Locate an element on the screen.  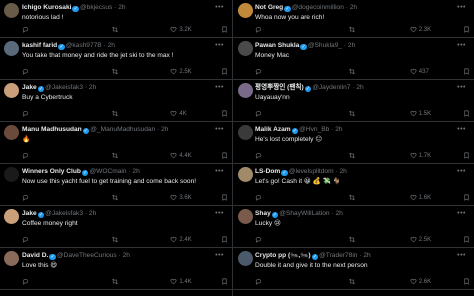
author-handle: @levelsplitdom is located at coordinates (311, 171).